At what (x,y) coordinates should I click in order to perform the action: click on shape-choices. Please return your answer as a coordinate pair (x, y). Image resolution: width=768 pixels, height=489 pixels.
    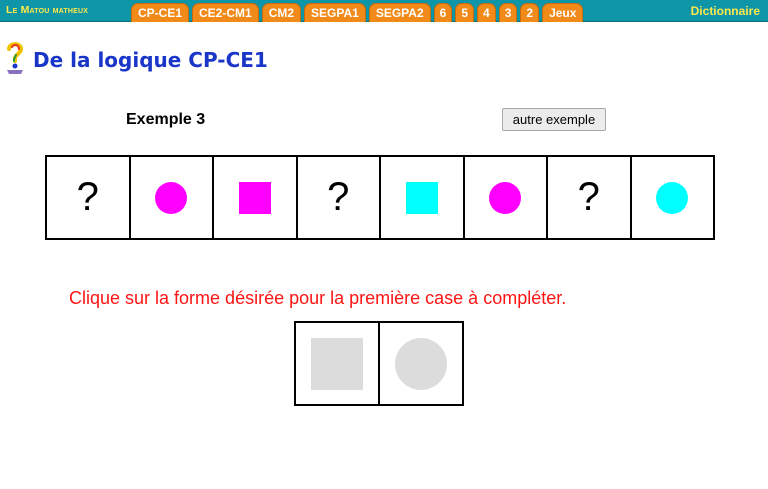
    Looking at the image, I should click on (379, 363).